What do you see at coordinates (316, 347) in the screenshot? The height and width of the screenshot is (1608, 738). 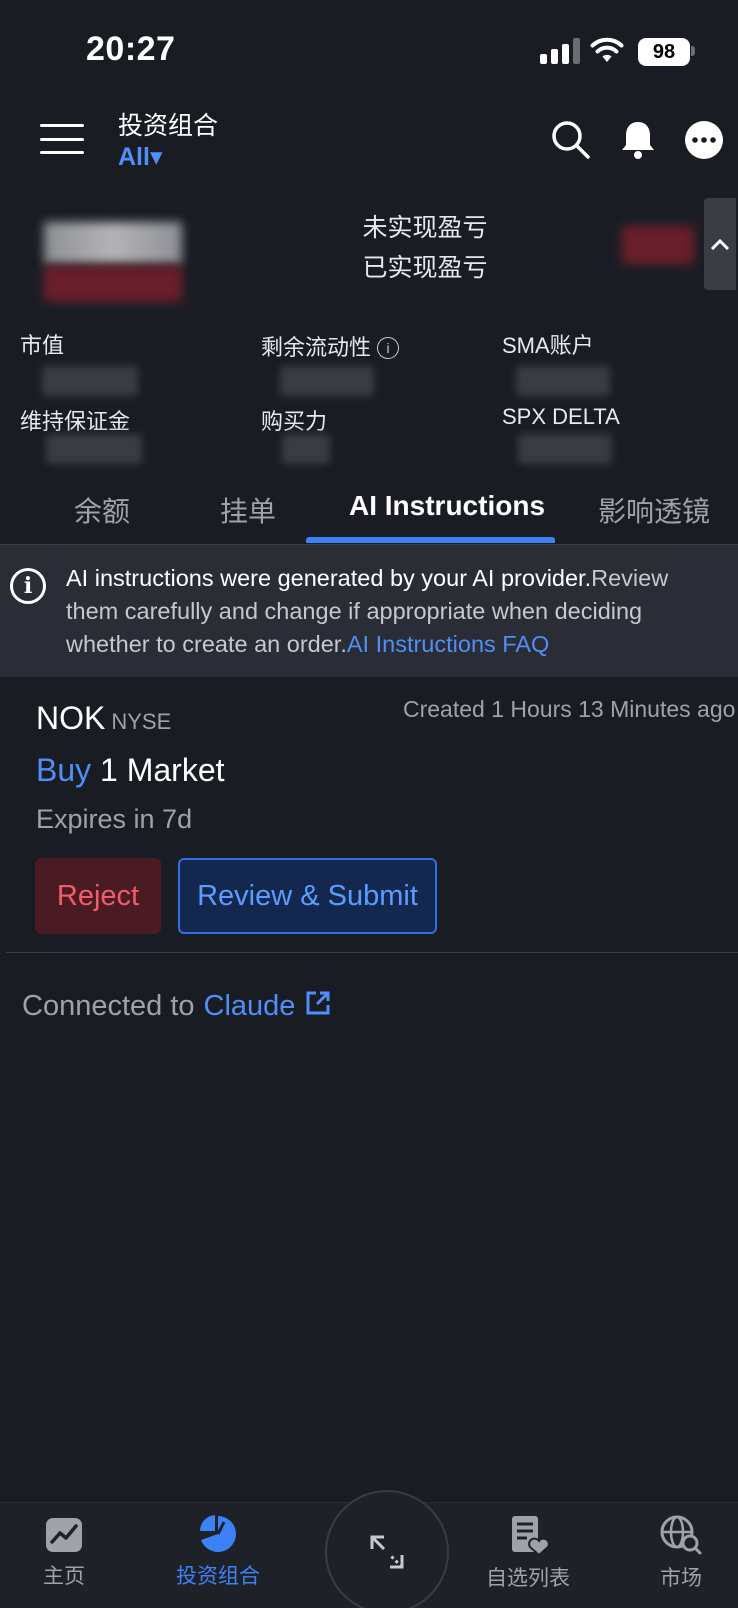 I see `excess-liquidity-label: 剩余流动性` at bounding box center [316, 347].